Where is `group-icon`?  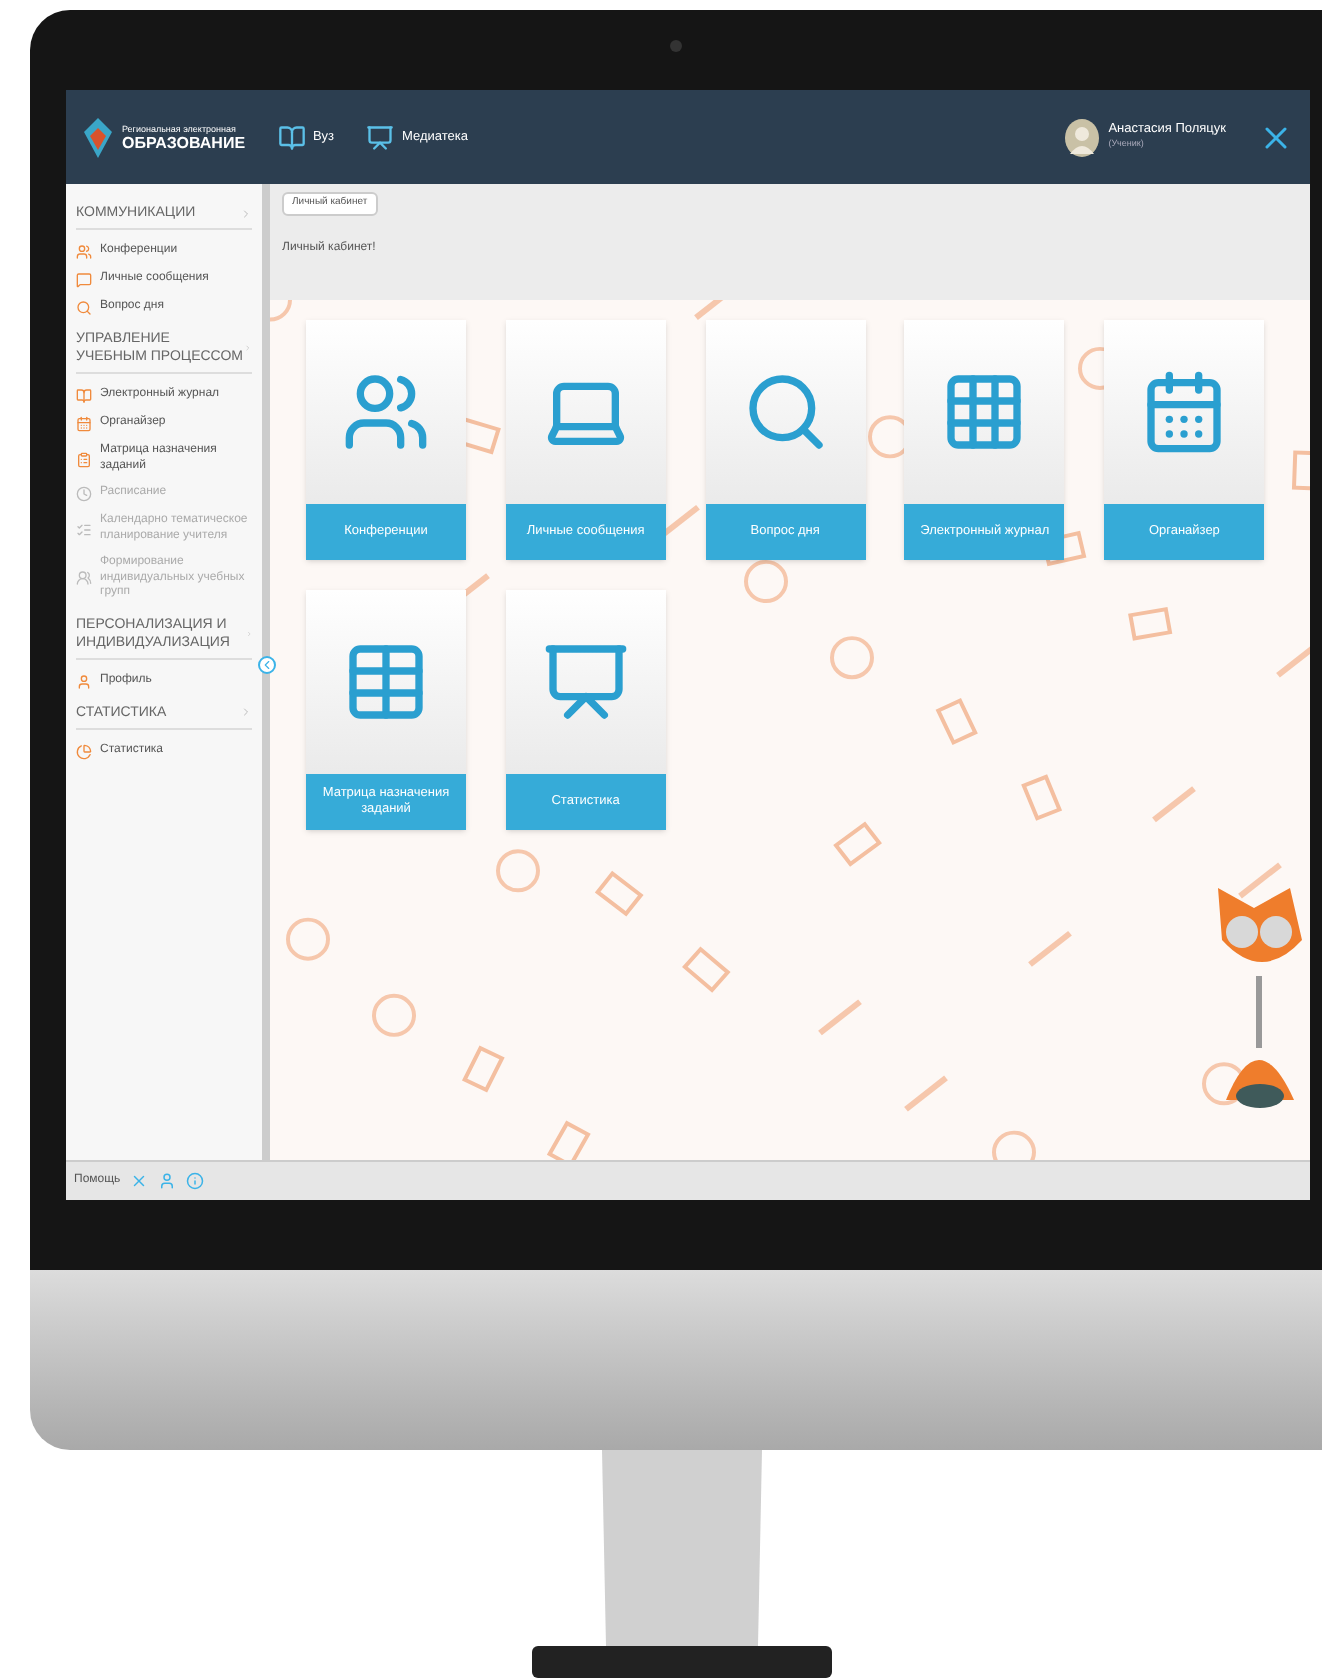
group-icon is located at coordinates (84, 578).